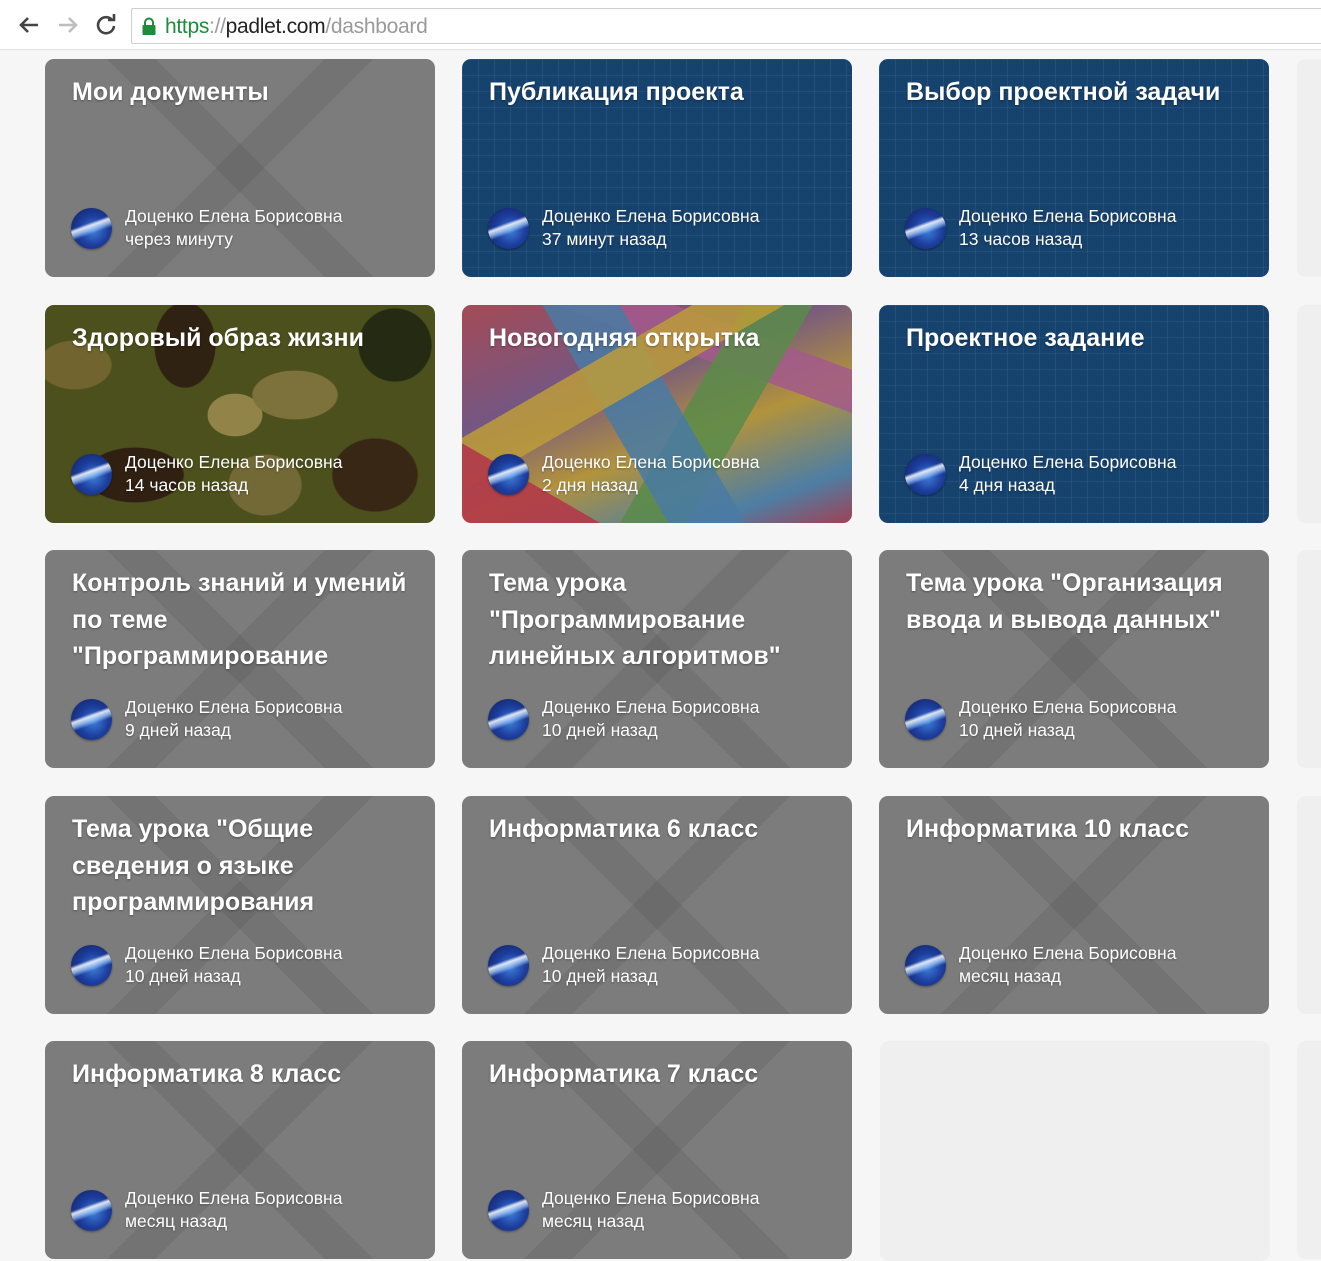 This screenshot has height=1261, width=1321. I want to click on padlet-title: Проектное задание, so click(1025, 338).